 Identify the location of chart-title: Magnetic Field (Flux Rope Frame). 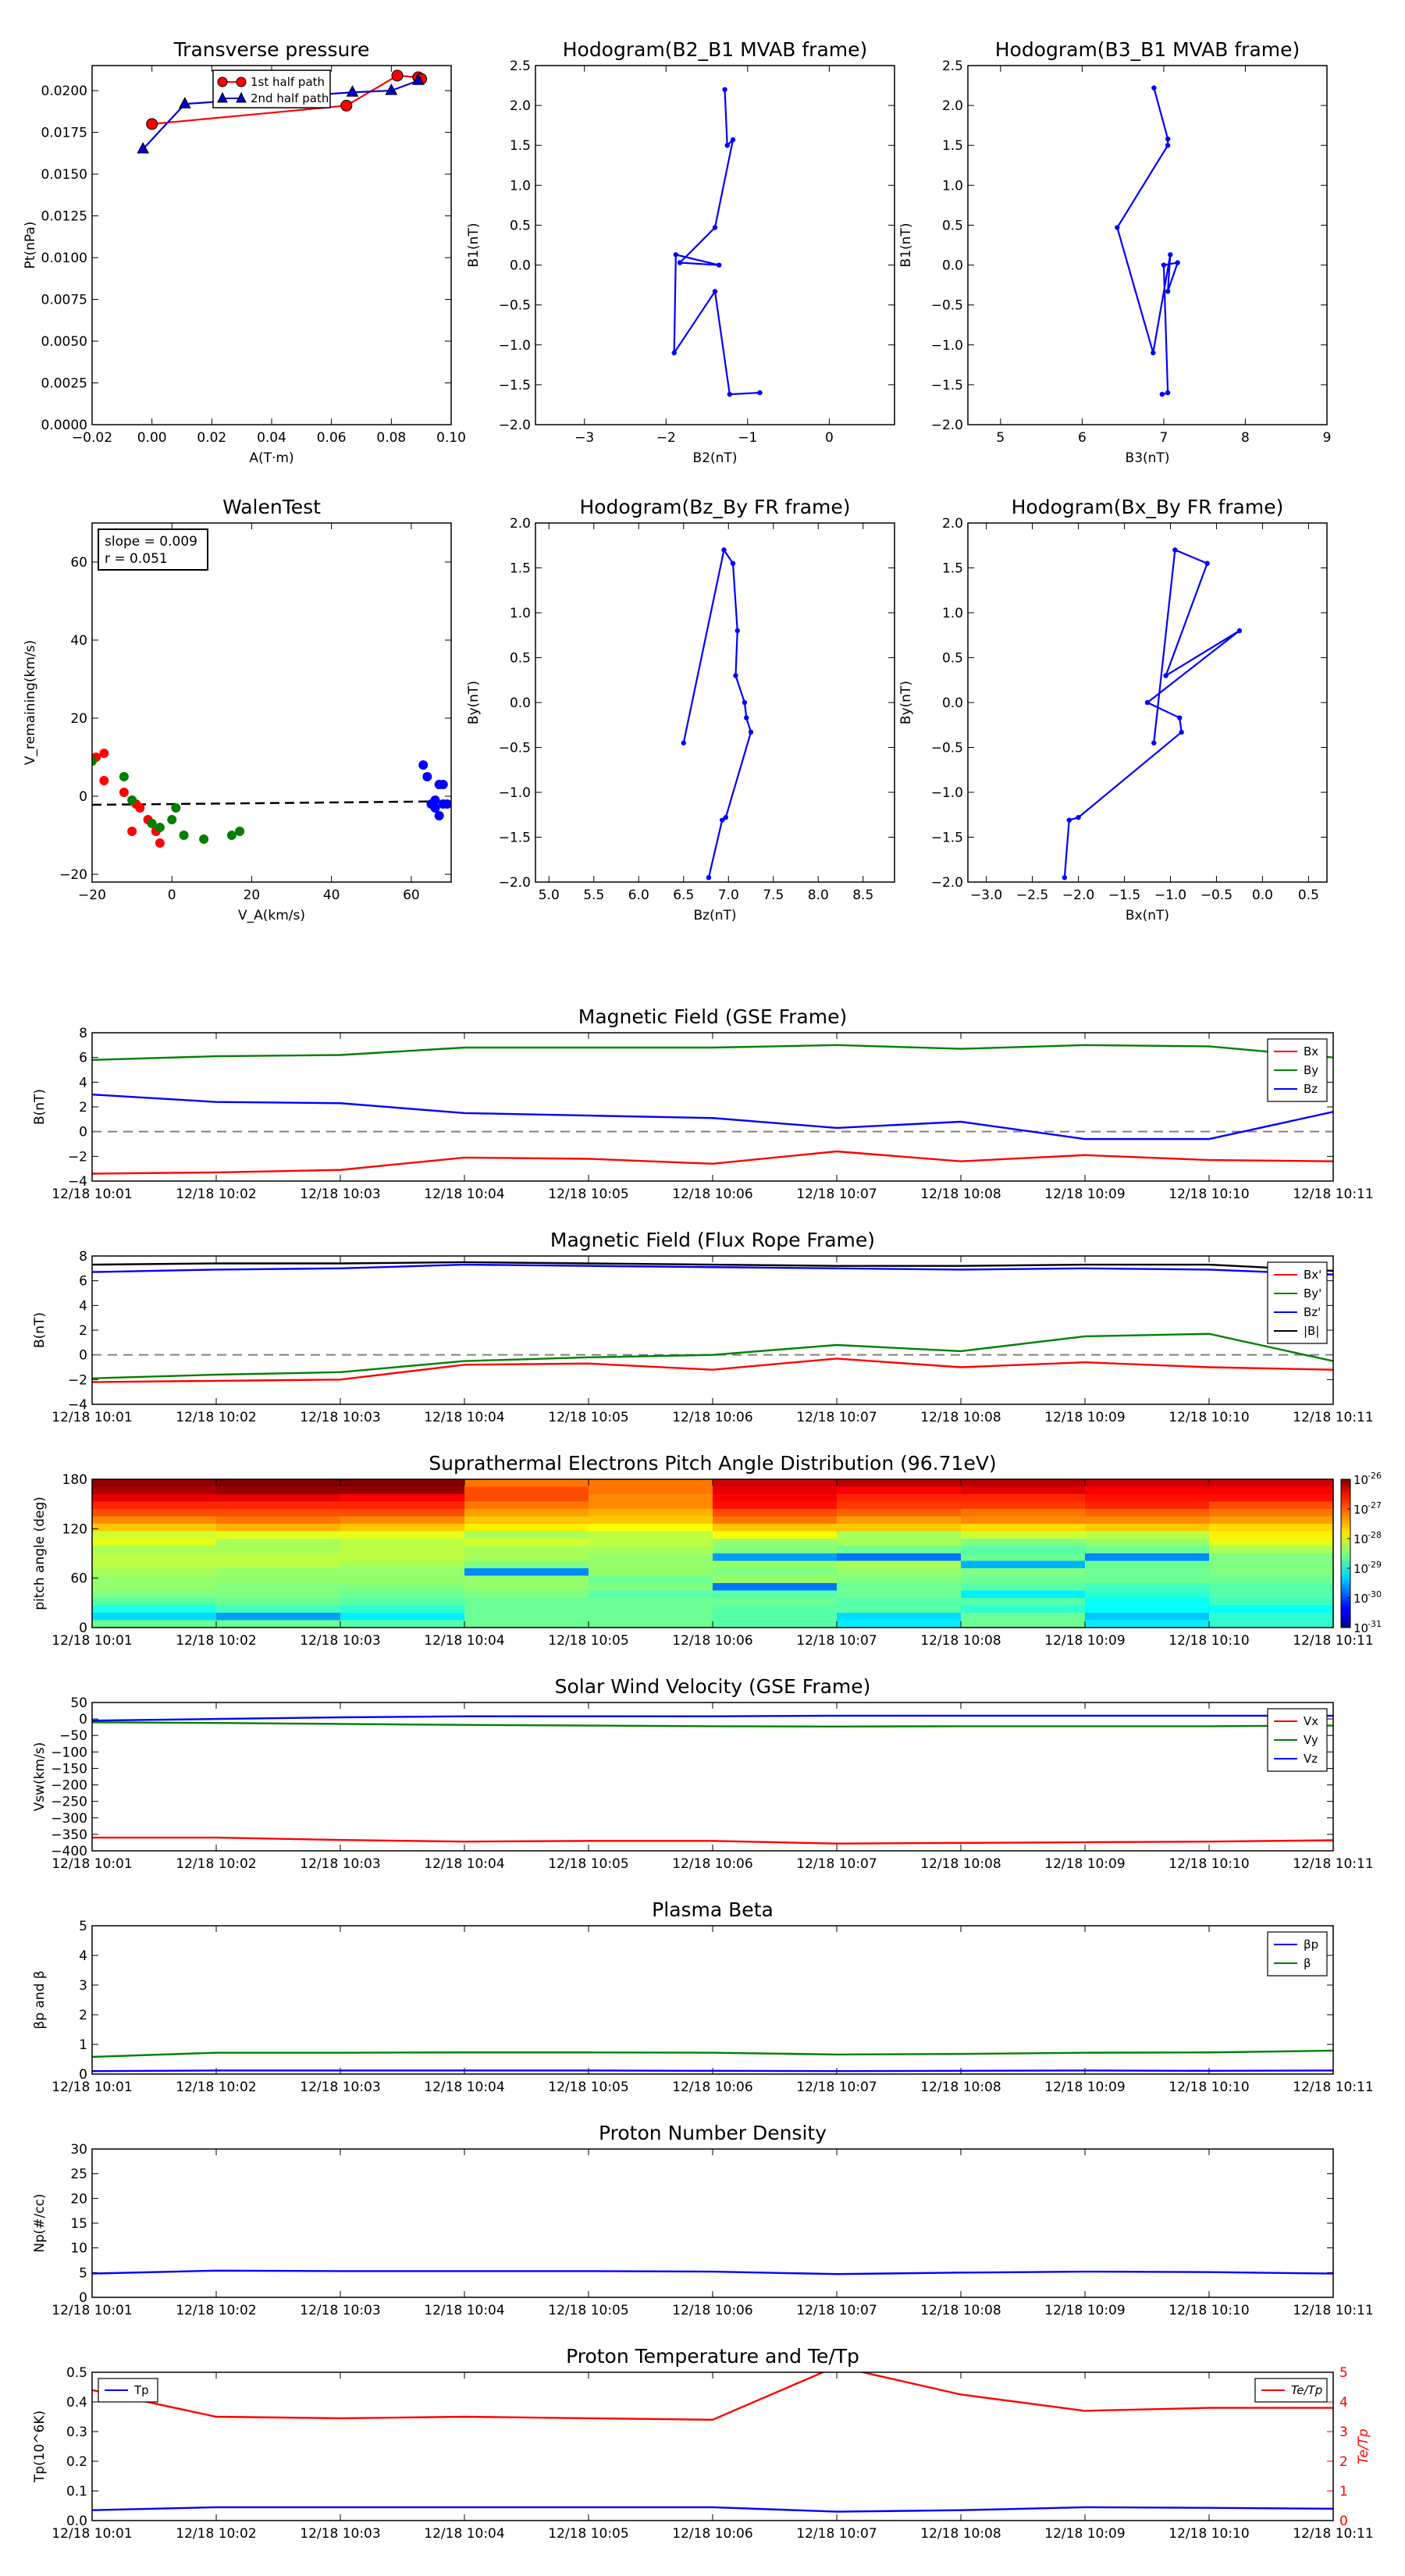
(713, 1240).